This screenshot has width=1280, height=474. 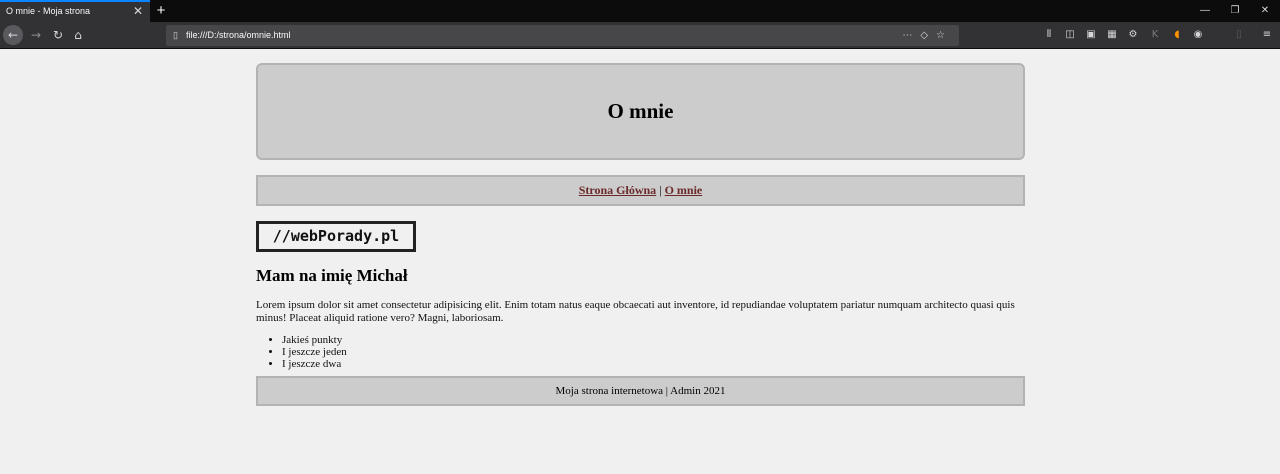 I want to click on page-icon: ▯, so click(x=175, y=35).